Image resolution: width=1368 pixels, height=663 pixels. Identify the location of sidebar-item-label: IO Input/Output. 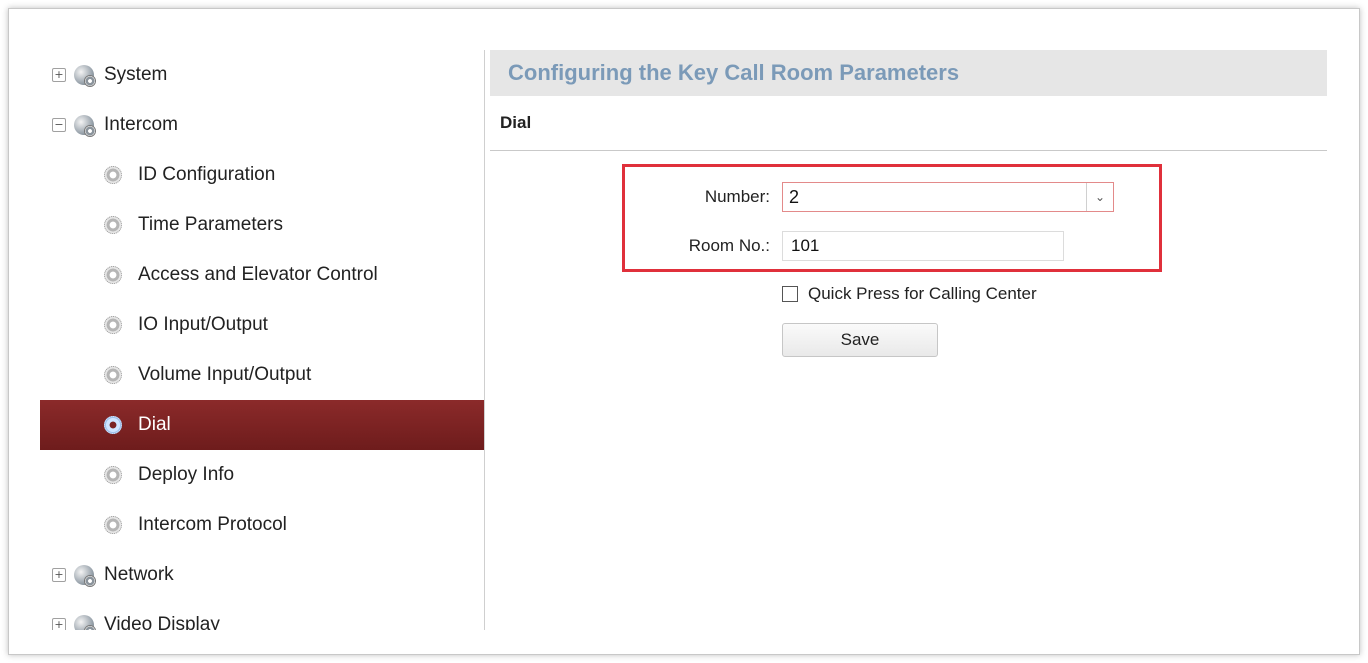
(203, 324).